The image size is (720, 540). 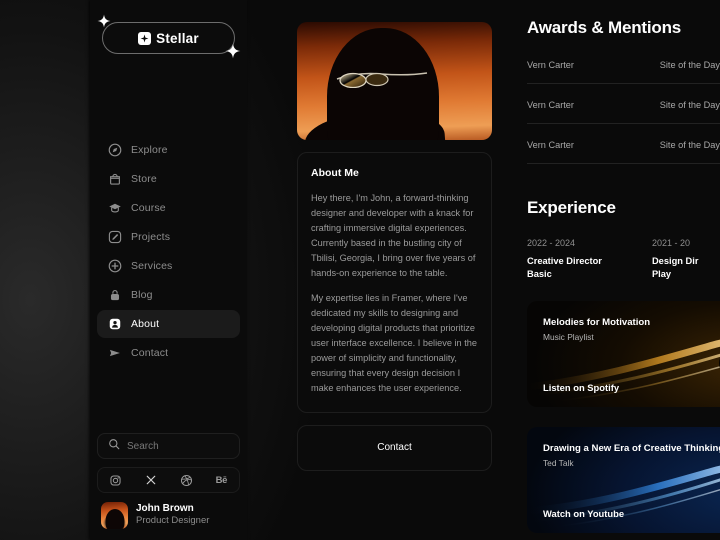 What do you see at coordinates (186, 480) in the screenshot?
I see `dribbble-icon` at bounding box center [186, 480].